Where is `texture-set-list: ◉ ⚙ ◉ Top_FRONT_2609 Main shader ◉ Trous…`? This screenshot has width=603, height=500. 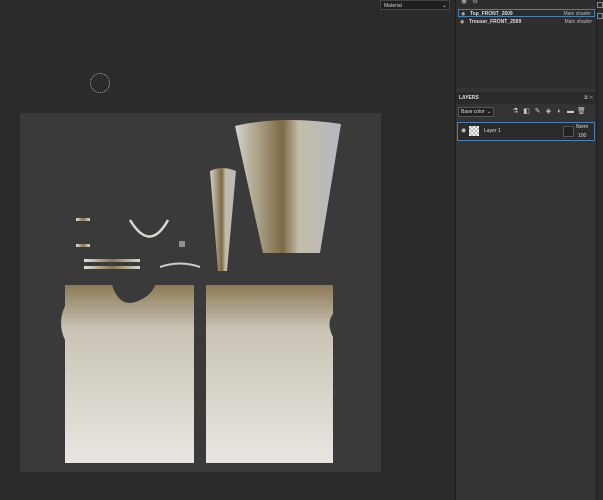
texture-set-list: ◉ ⚙ ◉ Top_FRONT_2609 Main shader ◉ Trous… is located at coordinates (526, 44).